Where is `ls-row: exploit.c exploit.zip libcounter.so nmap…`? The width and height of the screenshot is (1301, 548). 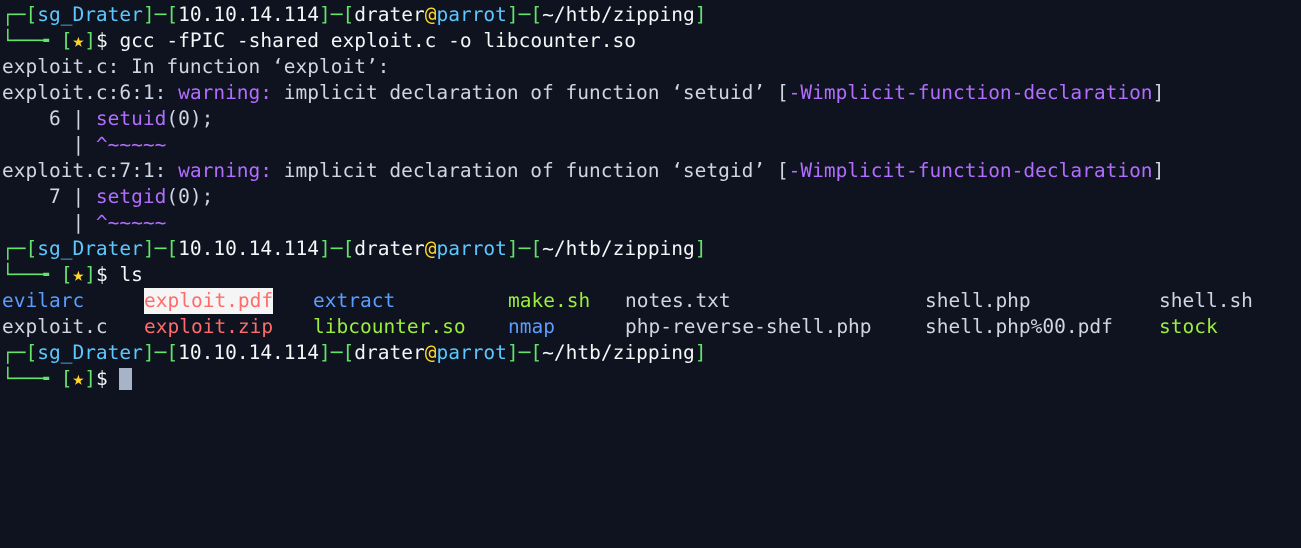
ls-row: exploit.c exploit.zip libcounter.so nmap… is located at coordinates (650, 327).